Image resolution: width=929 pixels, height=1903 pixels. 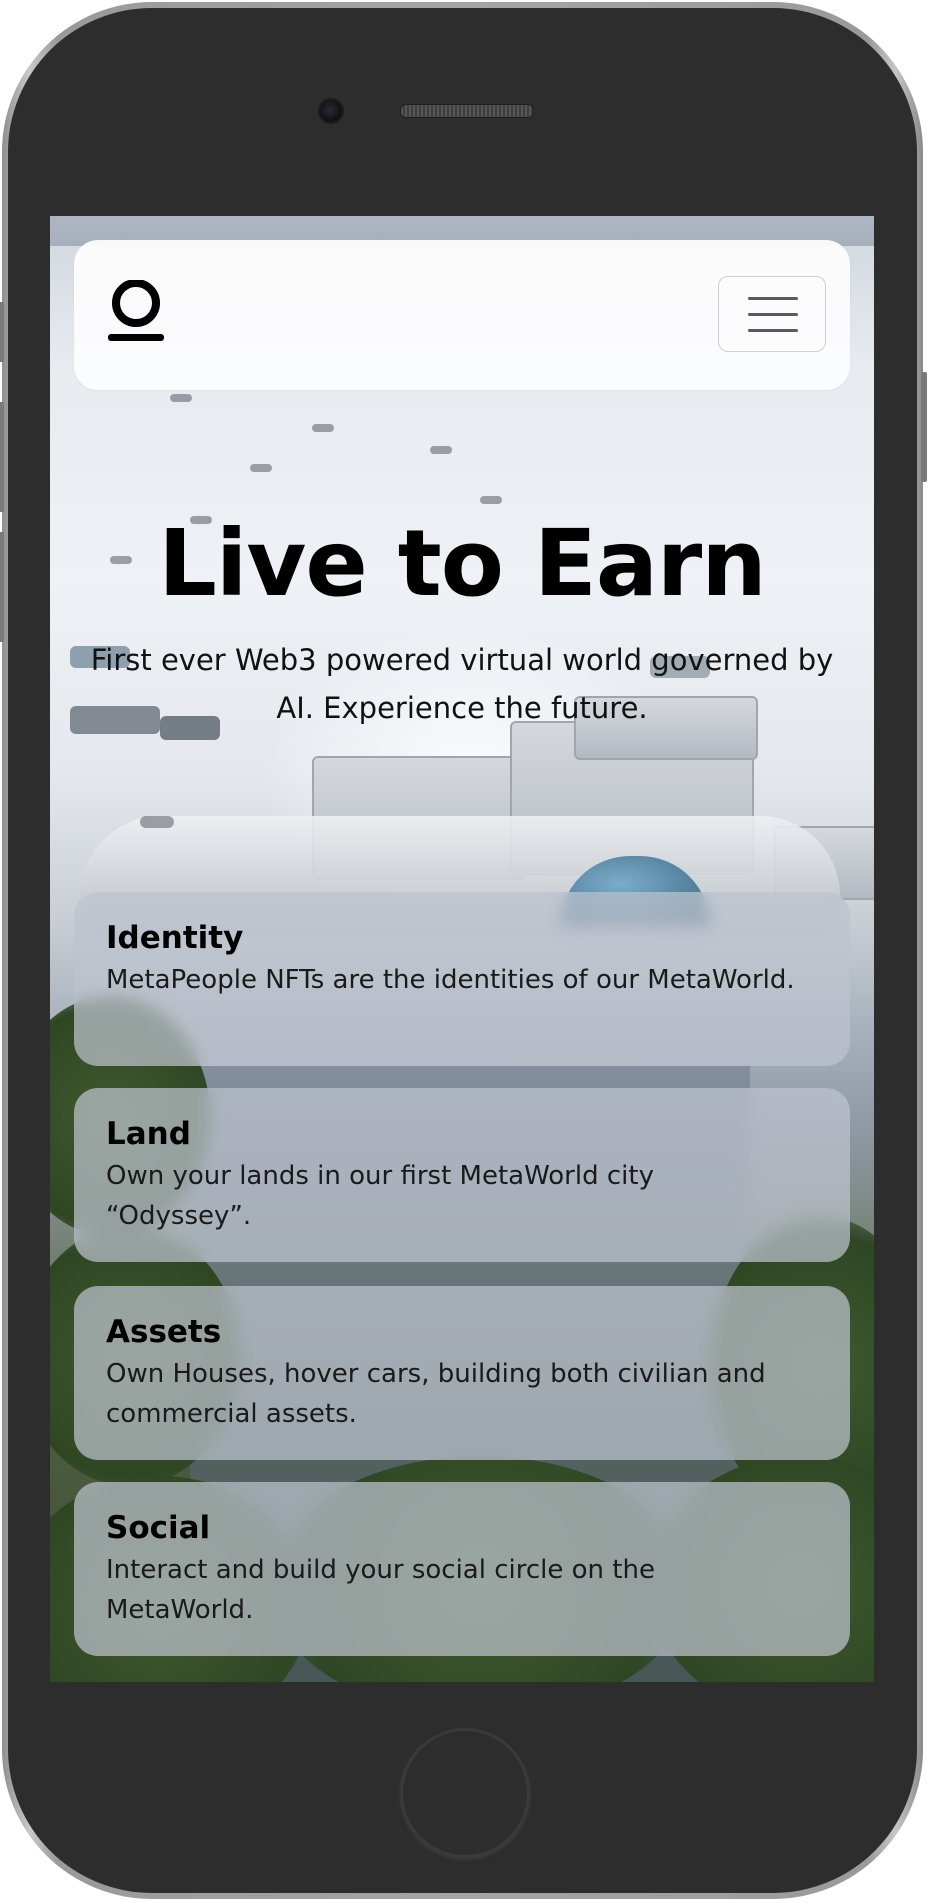 What do you see at coordinates (465, 1793) in the screenshot?
I see `home-button` at bounding box center [465, 1793].